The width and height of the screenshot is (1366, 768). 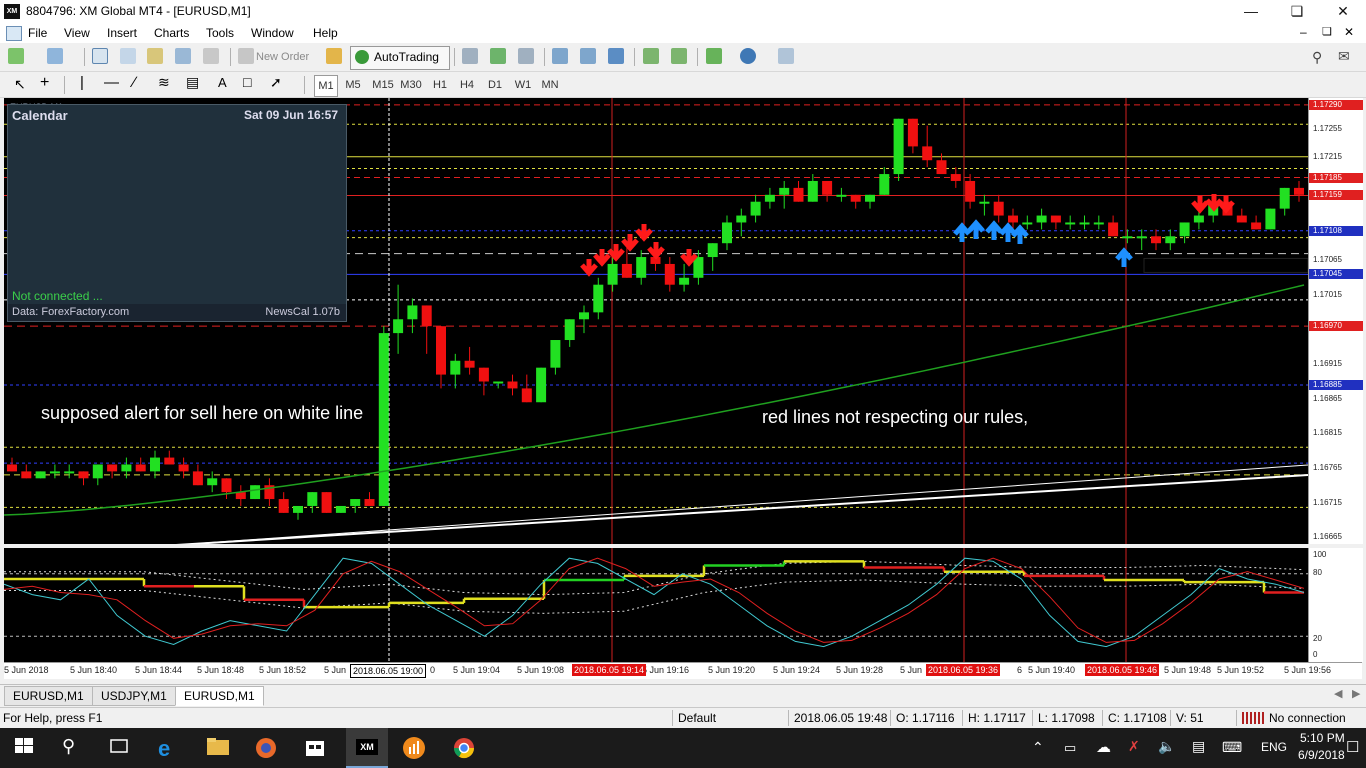 I want to click on clock-time: 5:10 PM, so click(x=1322, y=738).